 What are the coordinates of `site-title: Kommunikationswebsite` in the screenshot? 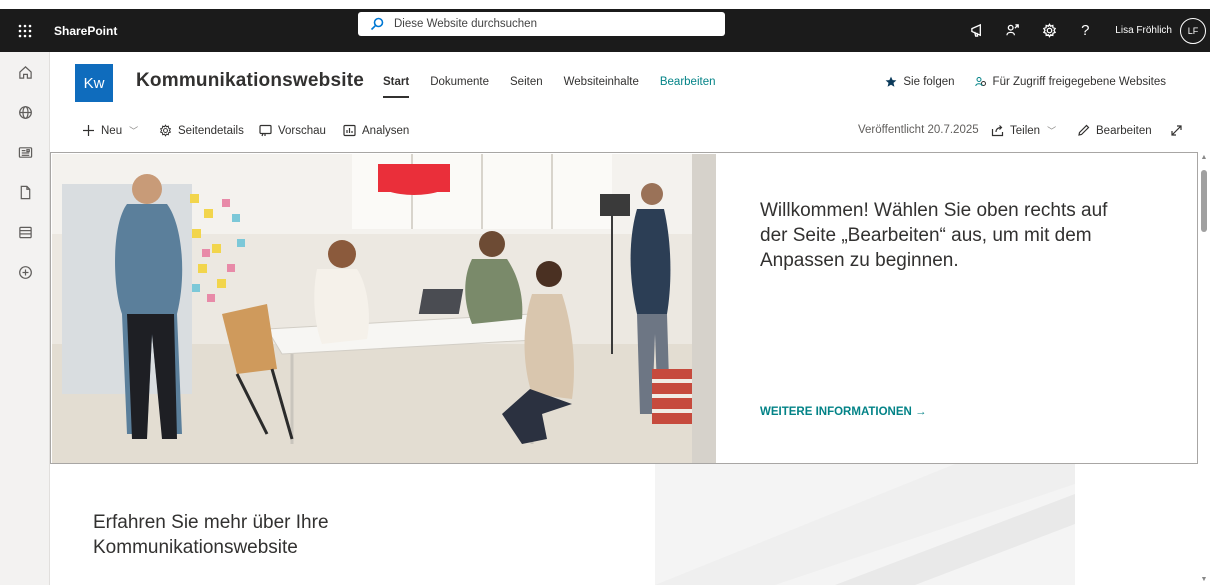 It's located at (250, 81).